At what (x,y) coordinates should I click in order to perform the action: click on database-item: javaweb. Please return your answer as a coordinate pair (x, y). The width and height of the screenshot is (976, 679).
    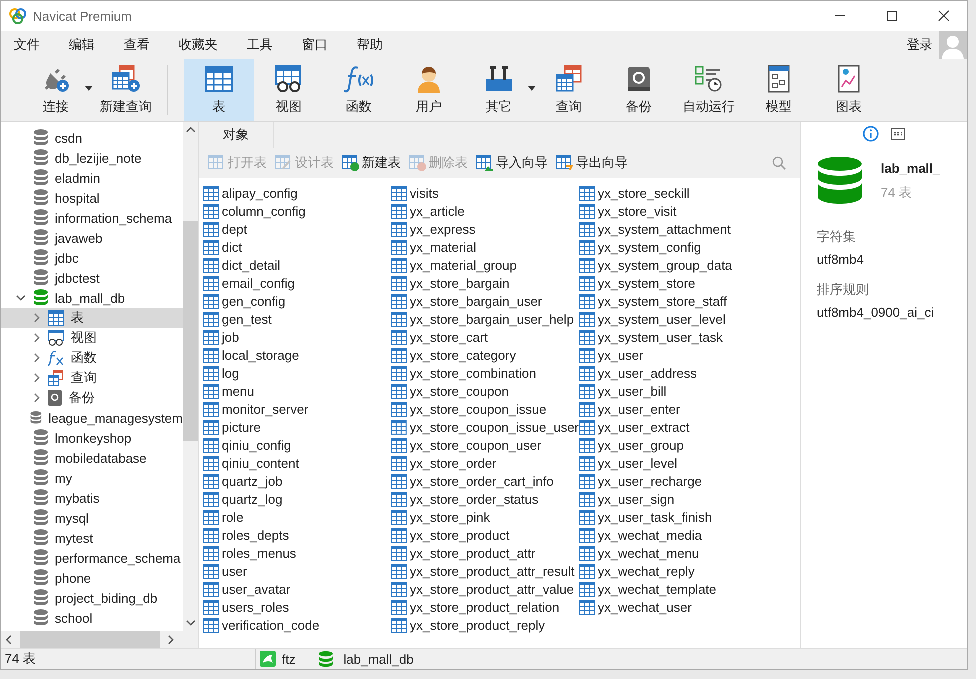
    Looking at the image, I should click on (92, 238).